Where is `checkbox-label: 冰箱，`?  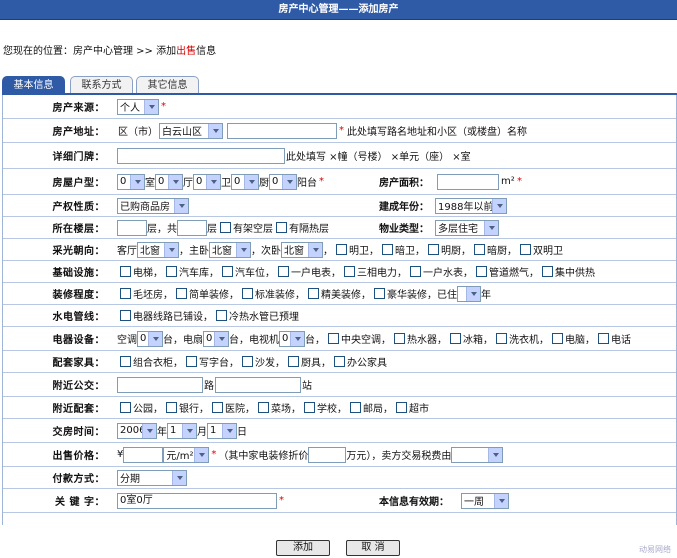
checkbox-label: 冰箱， is located at coordinates (478, 340).